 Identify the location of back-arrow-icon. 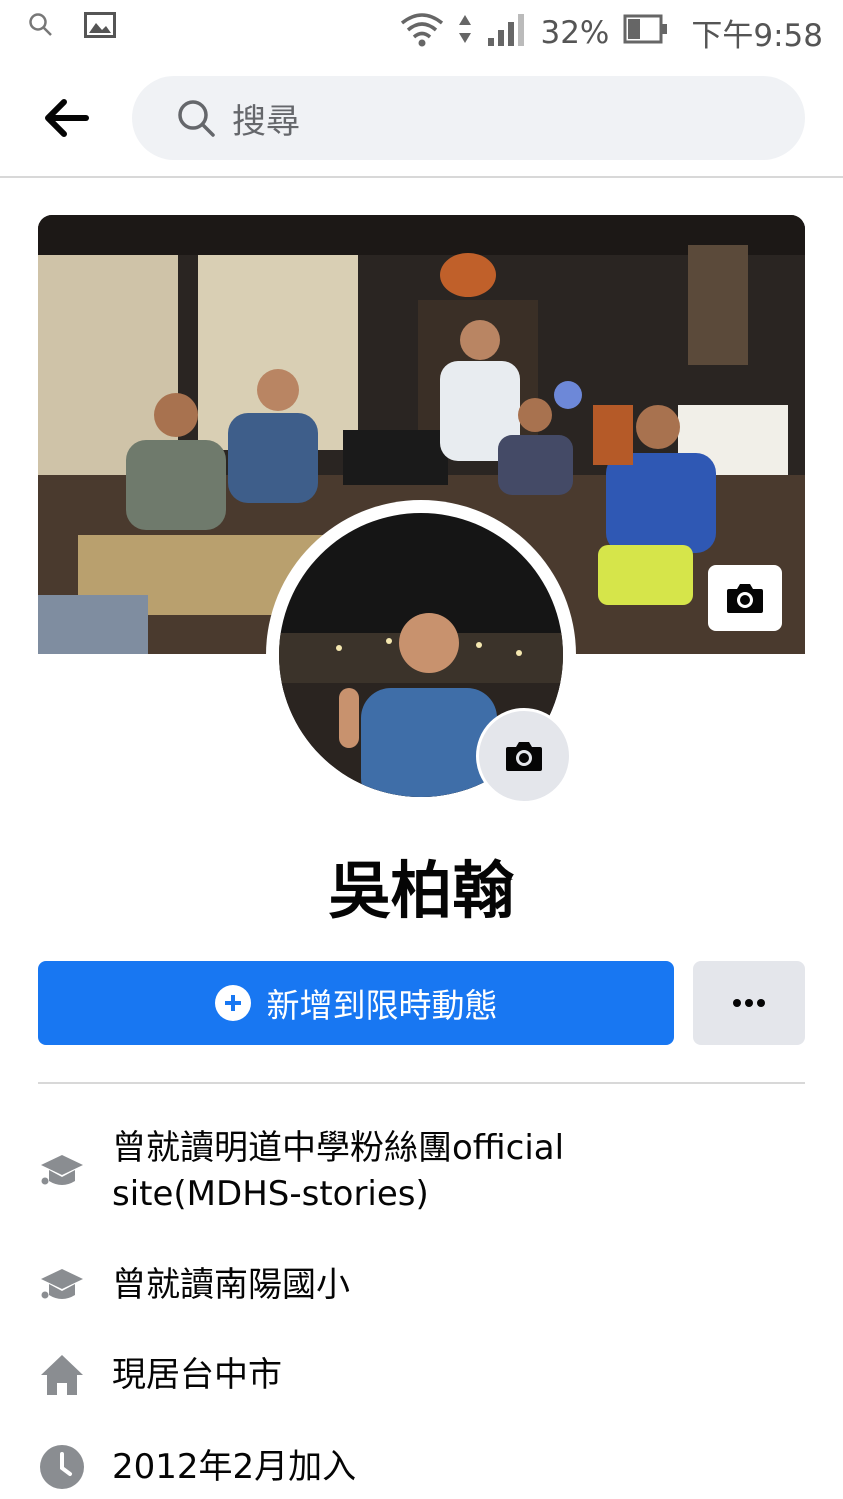
(67, 118).